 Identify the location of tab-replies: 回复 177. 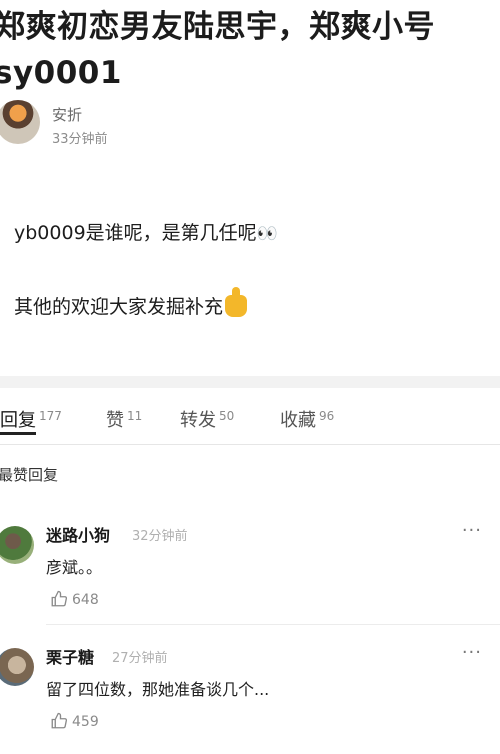
(31, 419).